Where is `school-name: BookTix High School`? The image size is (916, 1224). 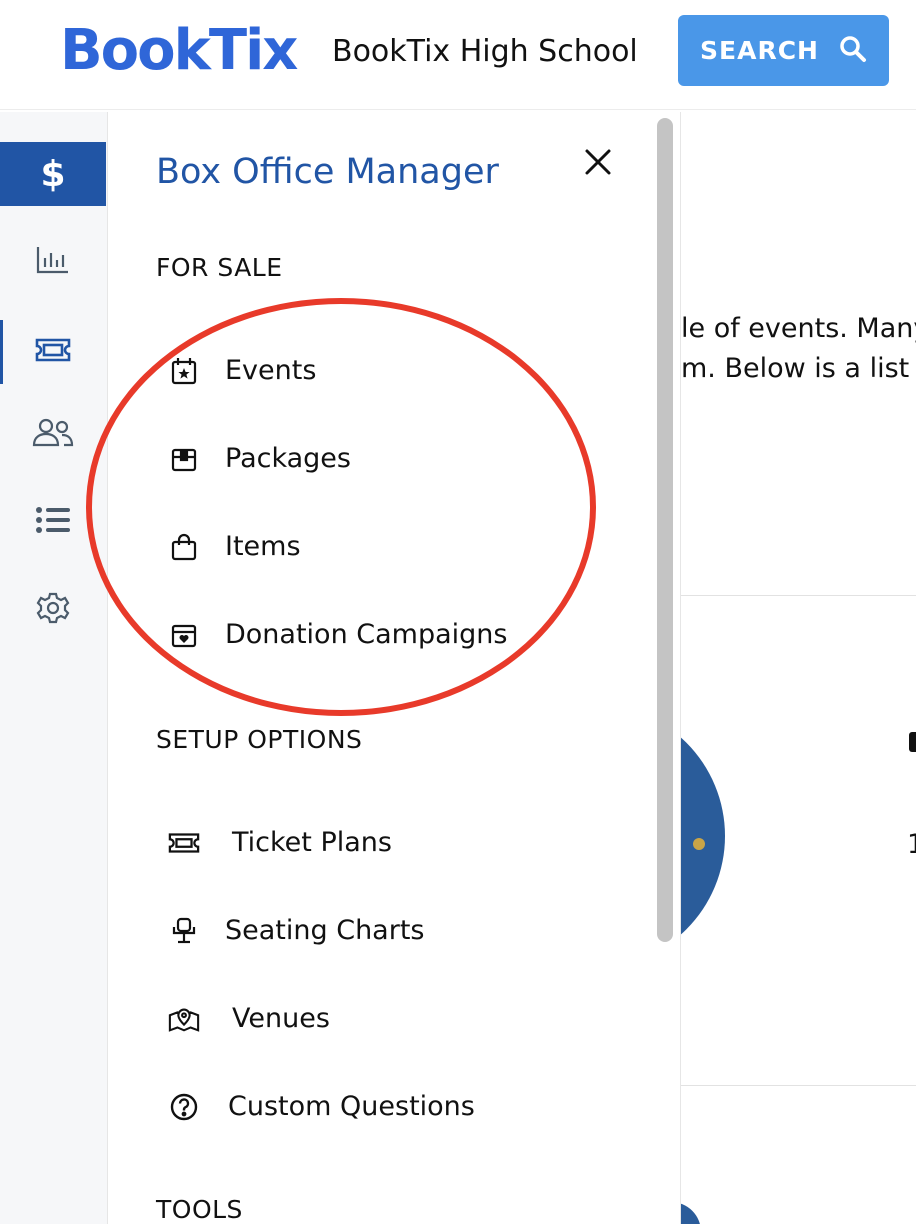 school-name: BookTix High School is located at coordinates (485, 51).